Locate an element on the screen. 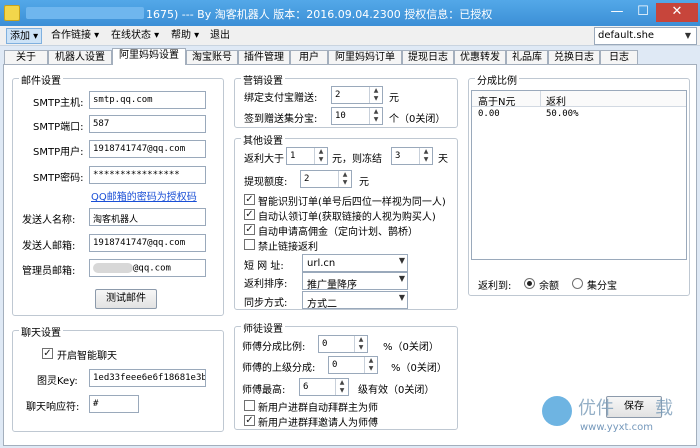  chat-reply-label: 聊天响应符: is located at coordinates (53, 407).